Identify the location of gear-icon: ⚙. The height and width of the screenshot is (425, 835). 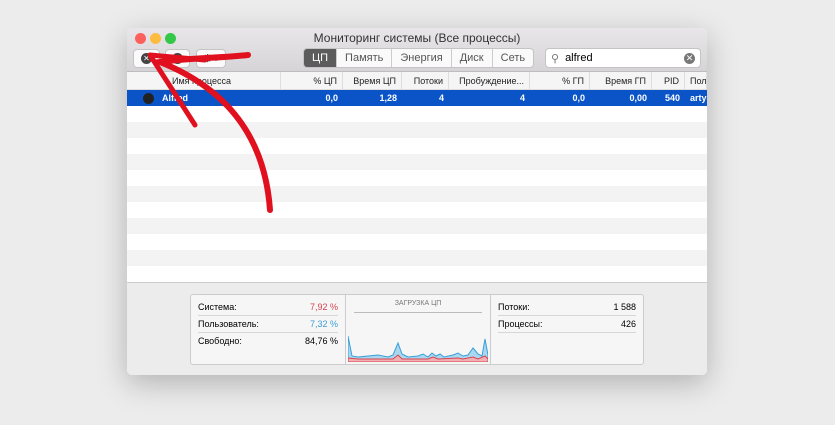
(207, 59).